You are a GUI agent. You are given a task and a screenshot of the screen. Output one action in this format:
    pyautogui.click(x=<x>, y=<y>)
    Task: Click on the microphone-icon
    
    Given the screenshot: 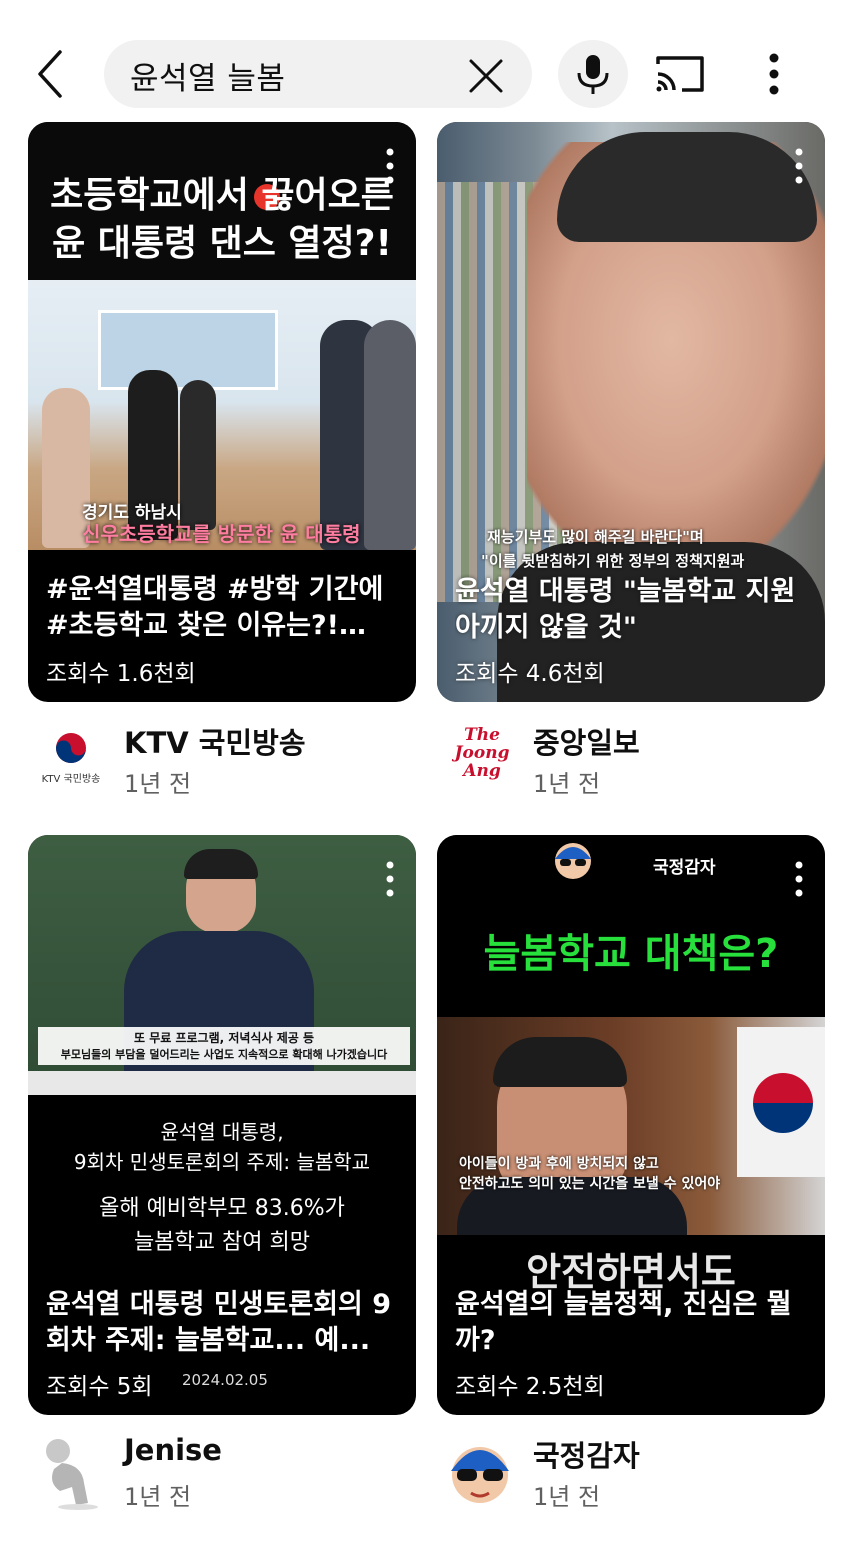 What is the action you would take?
    pyautogui.click(x=593, y=74)
    